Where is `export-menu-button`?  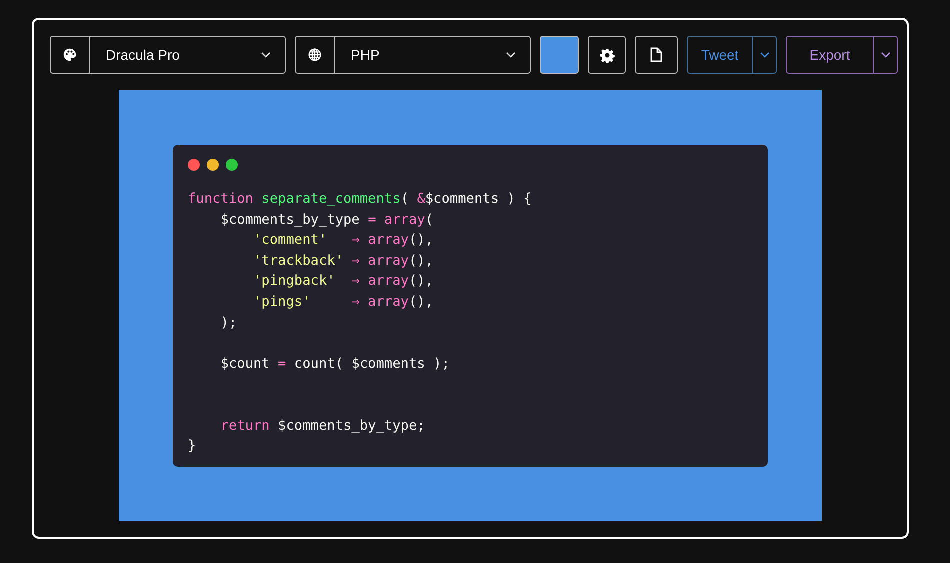 export-menu-button is located at coordinates (886, 55).